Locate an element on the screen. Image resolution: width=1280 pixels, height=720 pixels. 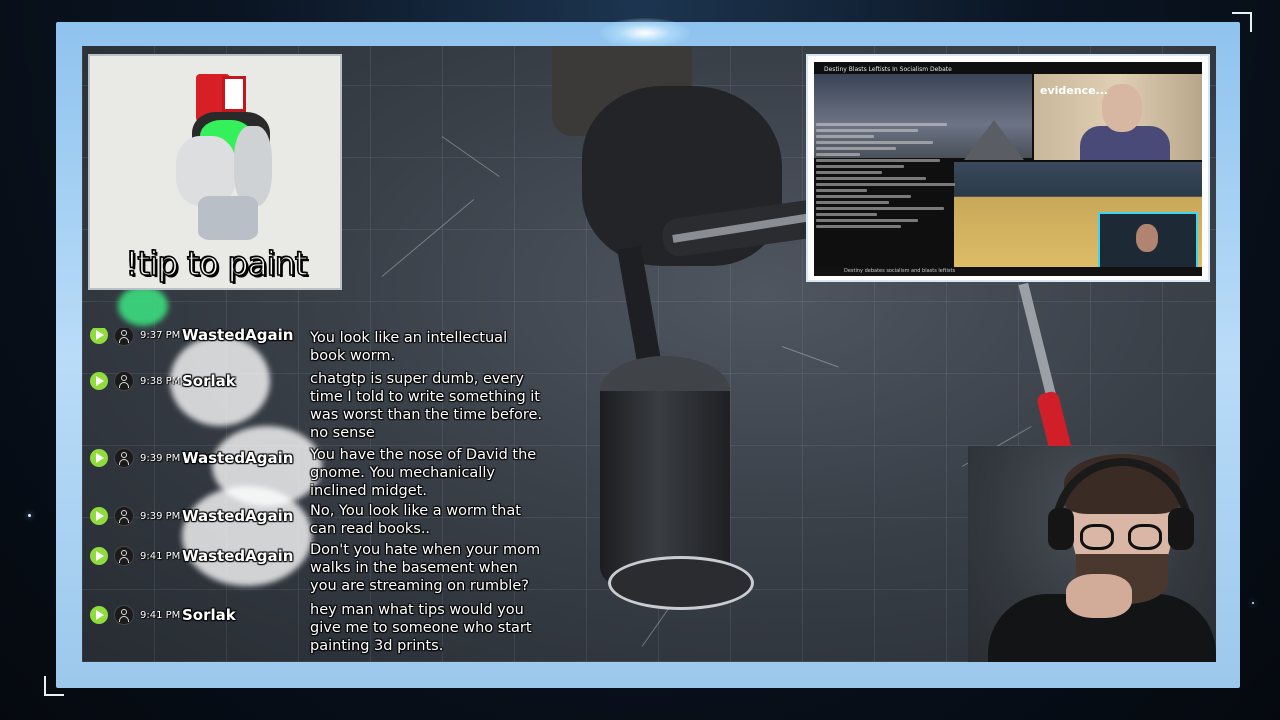
tip-promo-panel: !tip to paint me is located at coordinates (215, 172).